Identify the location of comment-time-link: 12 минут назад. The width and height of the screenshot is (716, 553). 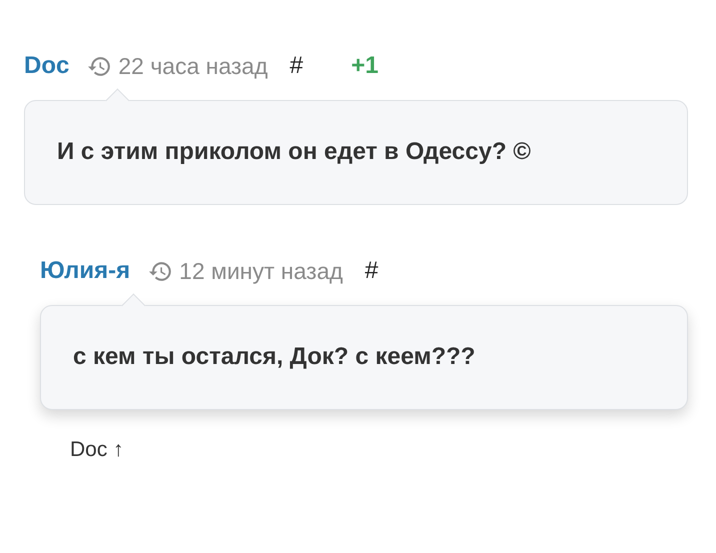
(245, 271).